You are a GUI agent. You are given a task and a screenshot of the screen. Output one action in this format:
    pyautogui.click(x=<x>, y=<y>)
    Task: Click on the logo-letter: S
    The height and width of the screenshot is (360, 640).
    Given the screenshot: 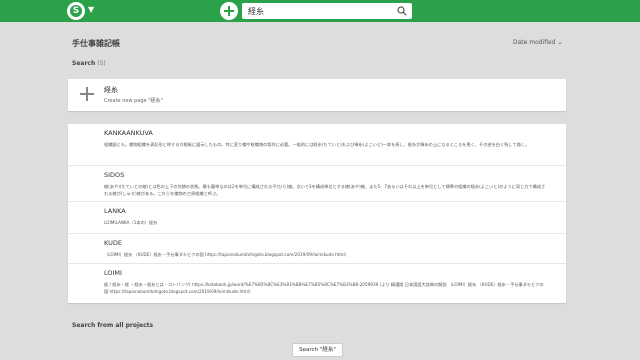 What is the action you would take?
    pyautogui.click(x=76, y=11)
    